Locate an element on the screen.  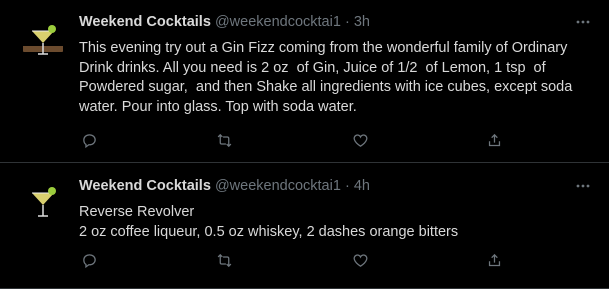
tweet-header: Weekend Cocktails @weekendcocktai1 · 4h is located at coordinates (337, 186).